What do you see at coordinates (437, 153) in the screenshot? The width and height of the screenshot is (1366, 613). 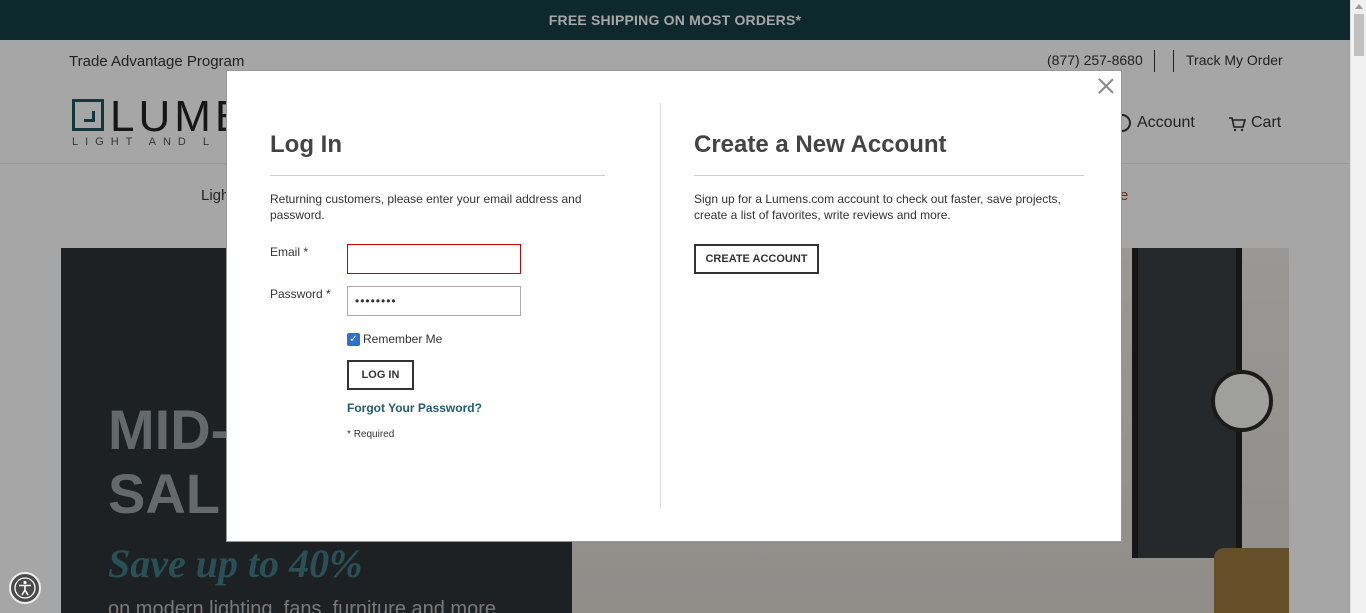 I see `login-title: Log In` at bounding box center [437, 153].